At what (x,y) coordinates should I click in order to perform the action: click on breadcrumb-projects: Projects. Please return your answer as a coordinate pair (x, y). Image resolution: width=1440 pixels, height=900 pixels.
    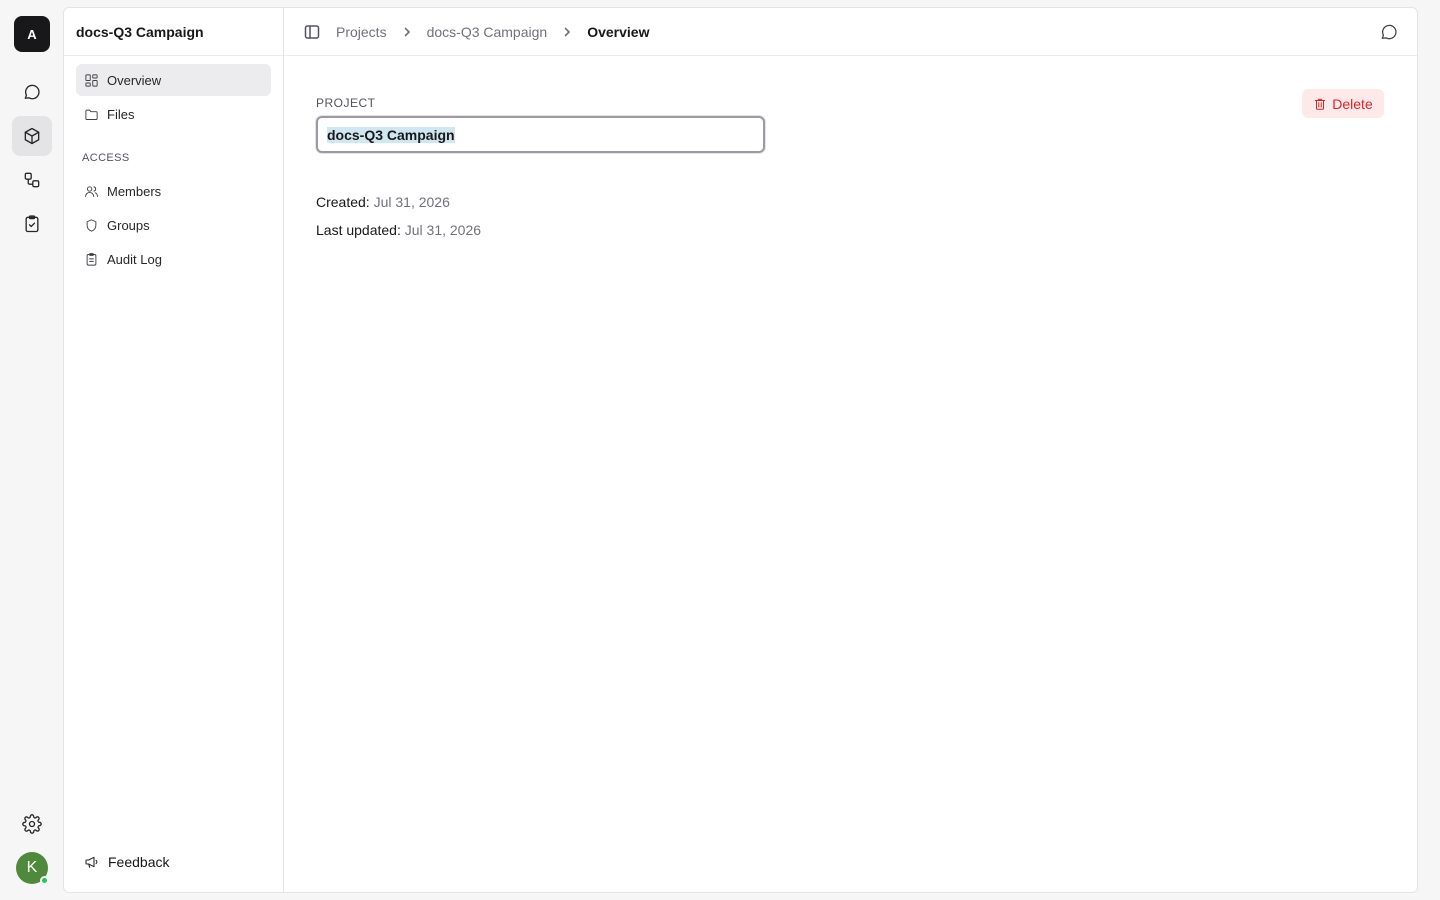
    Looking at the image, I should click on (361, 32).